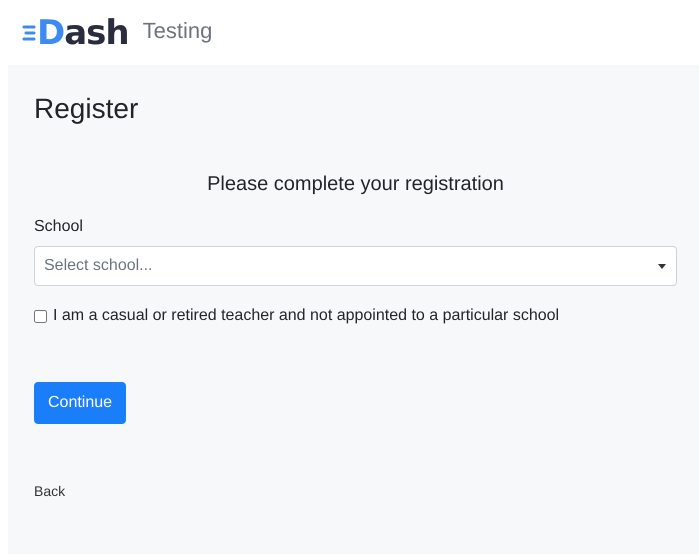 The width and height of the screenshot is (699, 554). Describe the element at coordinates (86, 109) in the screenshot. I see `page-title: Register` at that location.